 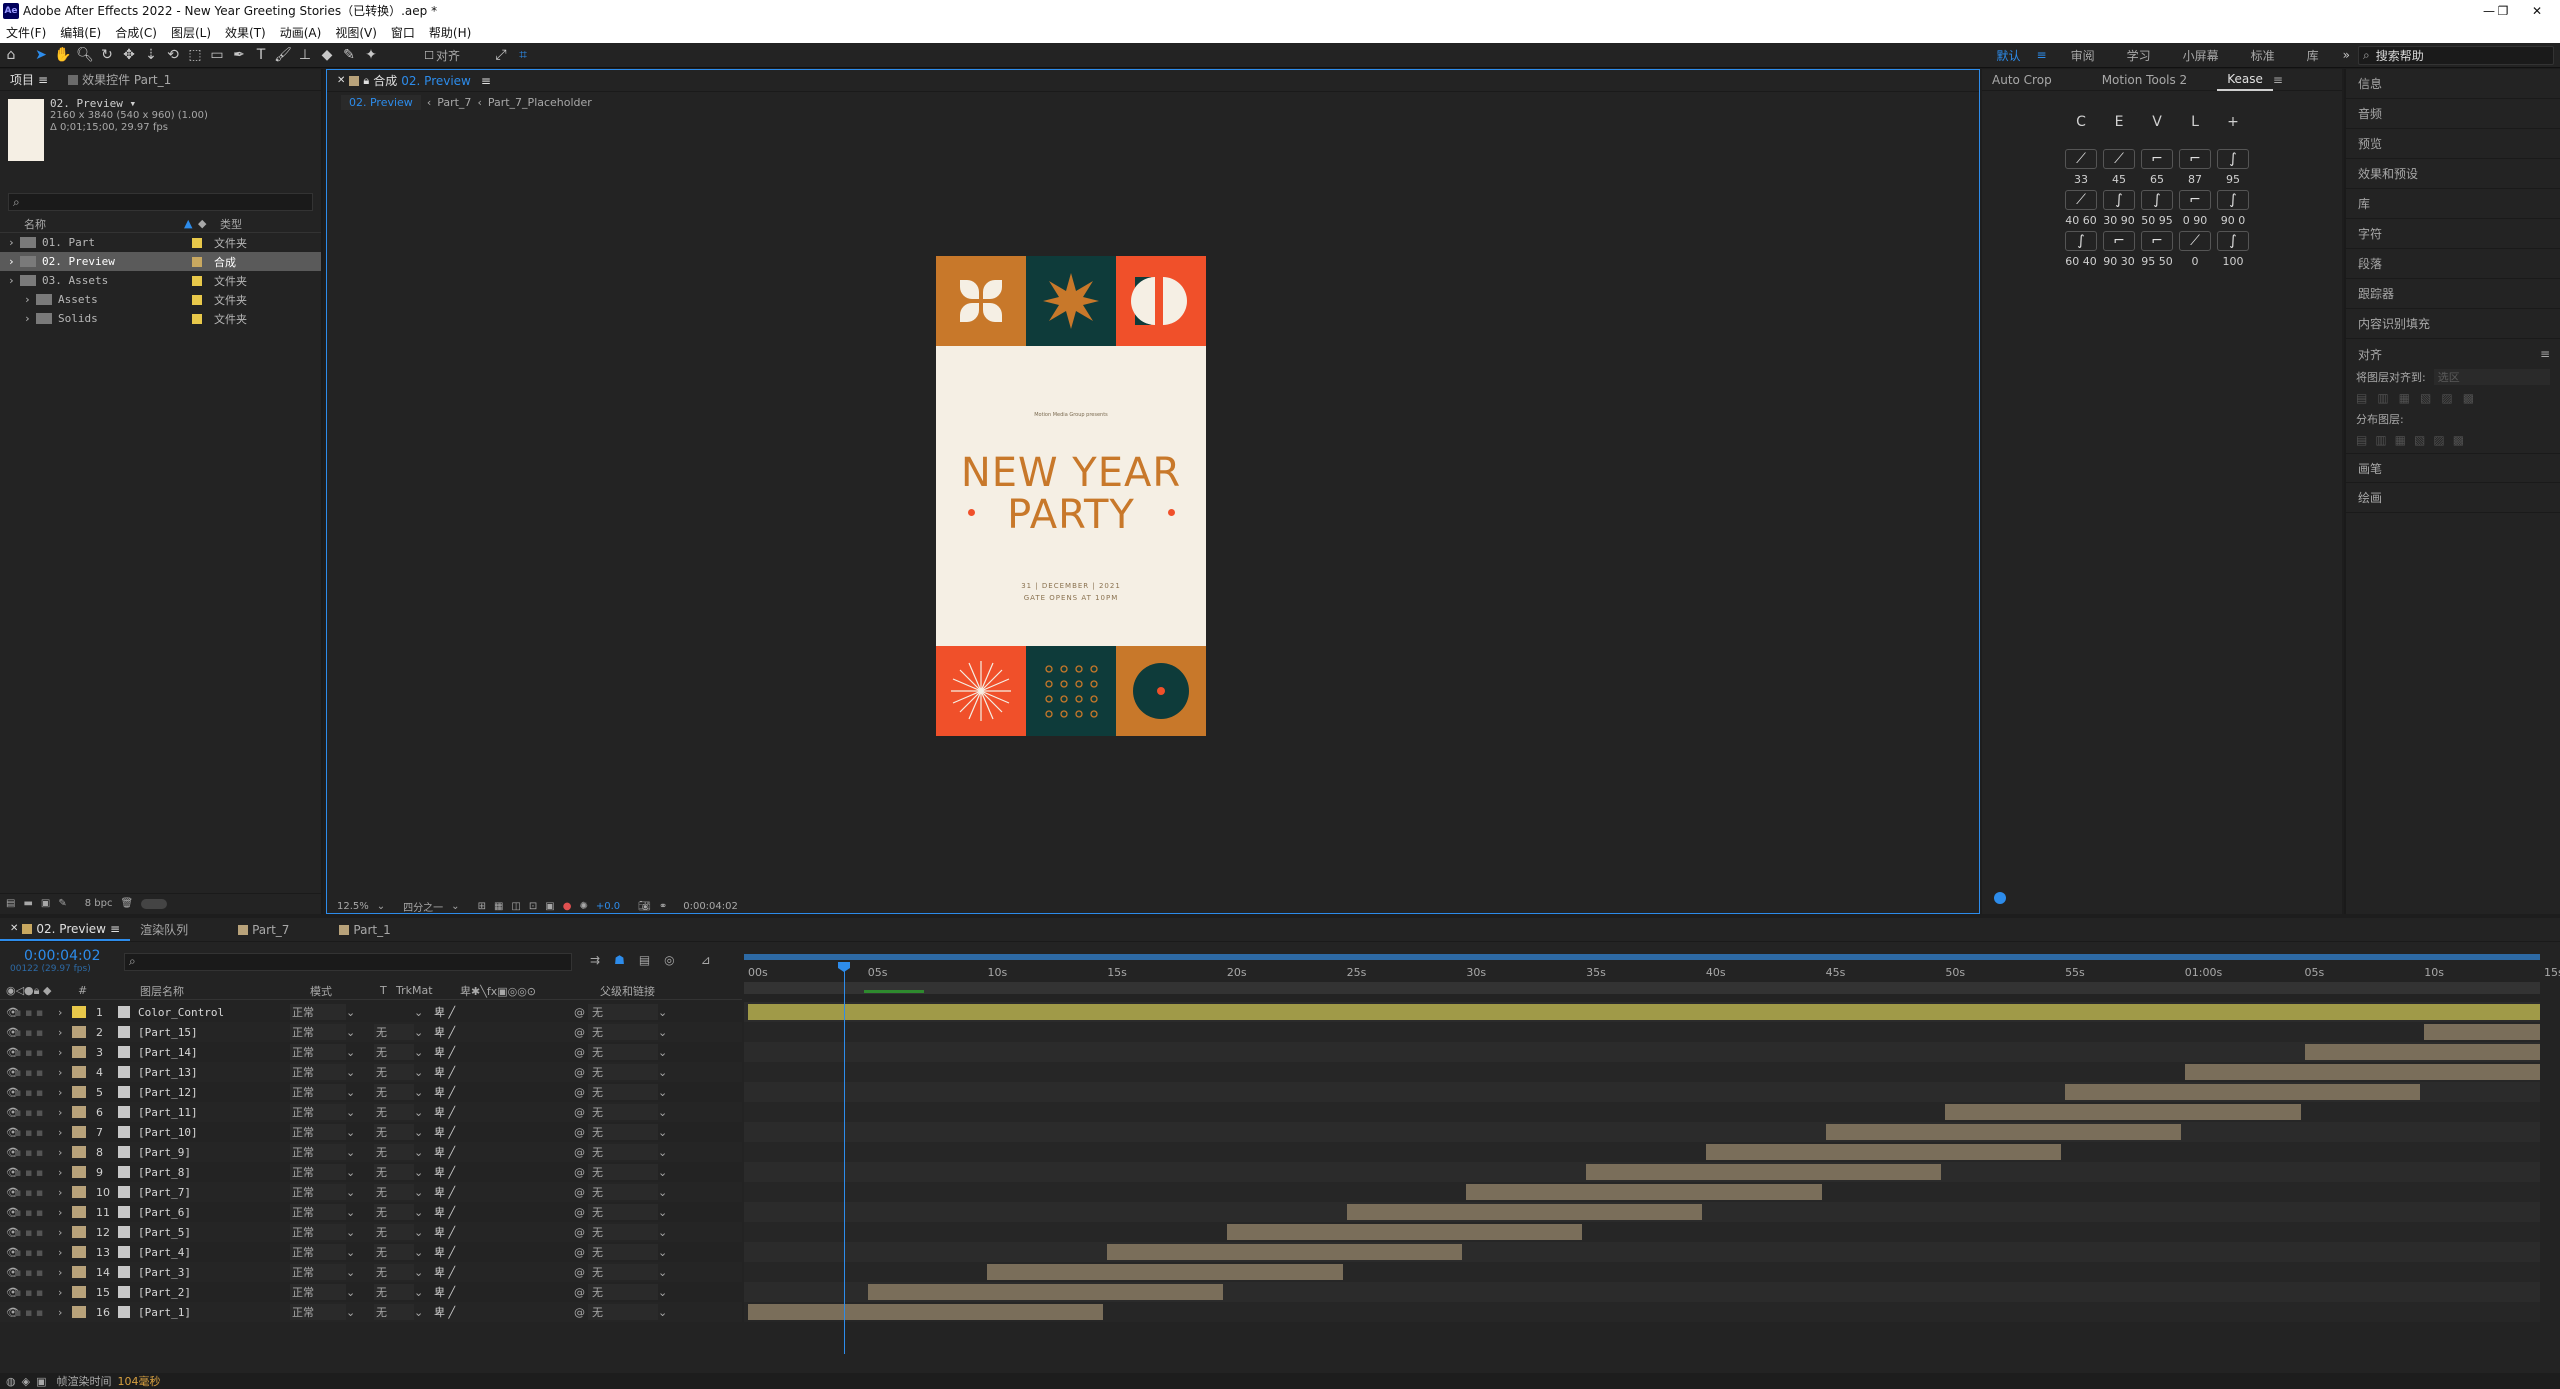 I want to click on kease-preset-button: ∫ 50 95, so click(x=2157, y=208).